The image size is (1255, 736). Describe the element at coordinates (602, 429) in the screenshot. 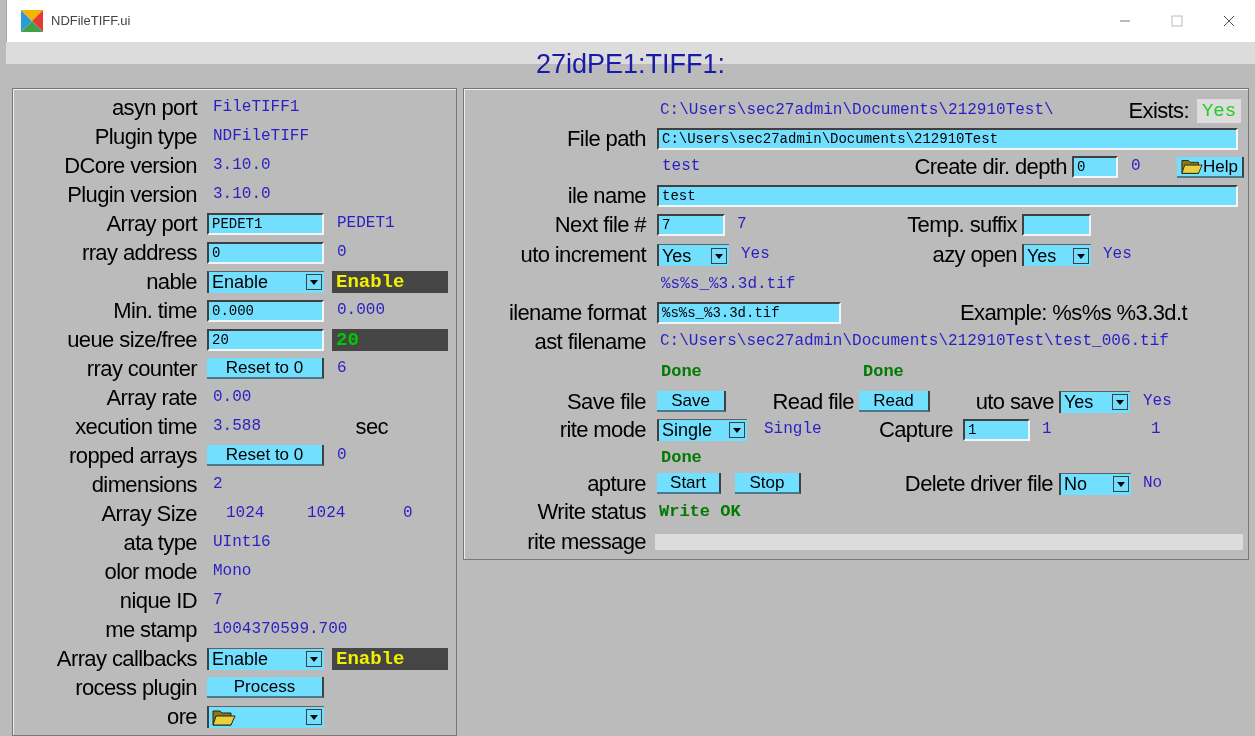

I see `field-label: rite mode` at that location.